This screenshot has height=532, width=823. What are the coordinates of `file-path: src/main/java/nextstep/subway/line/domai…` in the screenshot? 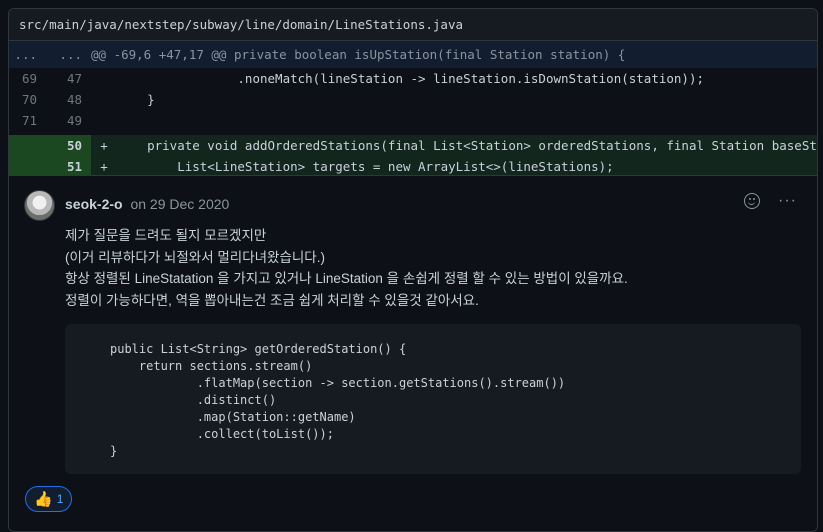 It's located at (241, 24).